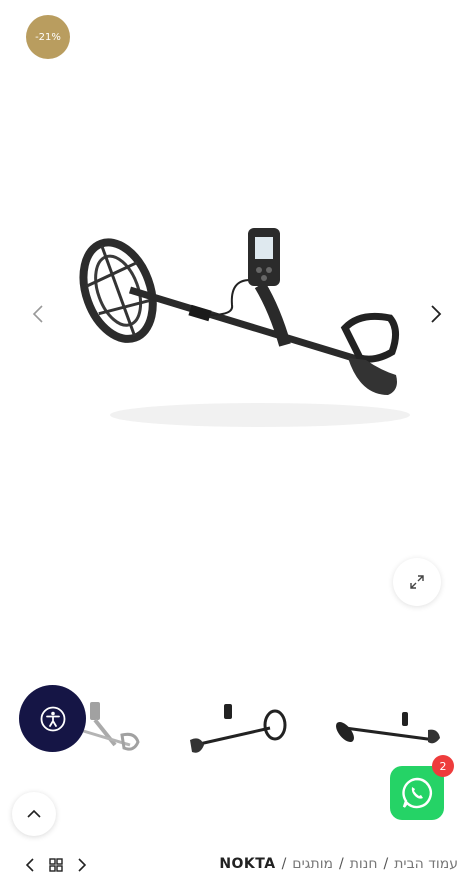 The image size is (474, 886). What do you see at coordinates (417, 793) in the screenshot?
I see `whatsapp-icon` at bounding box center [417, 793].